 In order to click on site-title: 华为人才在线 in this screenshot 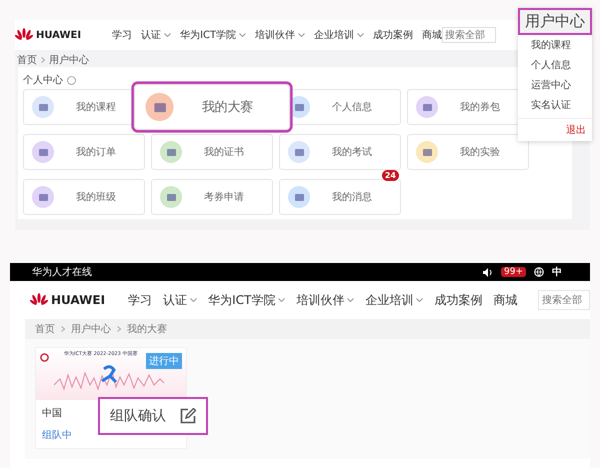, I will do `click(62, 272)`.